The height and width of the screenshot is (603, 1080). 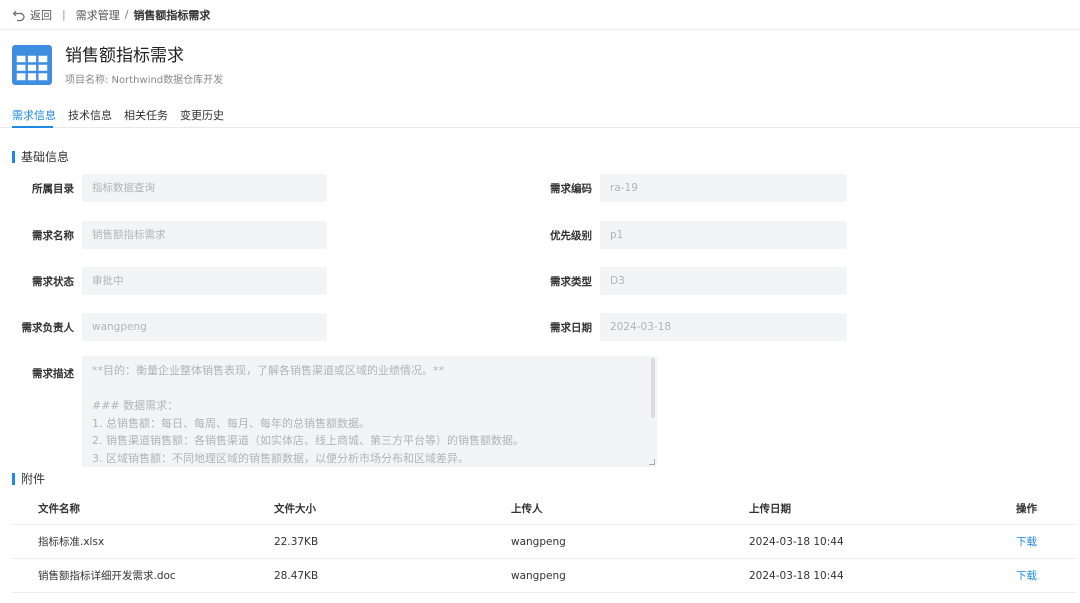 What do you see at coordinates (45, 157) in the screenshot?
I see `section-basic-info-title: 基础信息` at bounding box center [45, 157].